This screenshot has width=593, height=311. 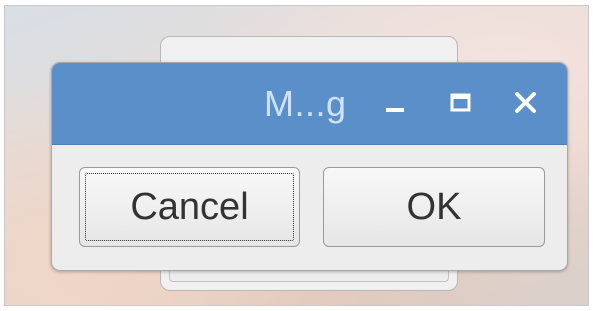 I want to click on ok-button: OK, so click(x=434, y=207).